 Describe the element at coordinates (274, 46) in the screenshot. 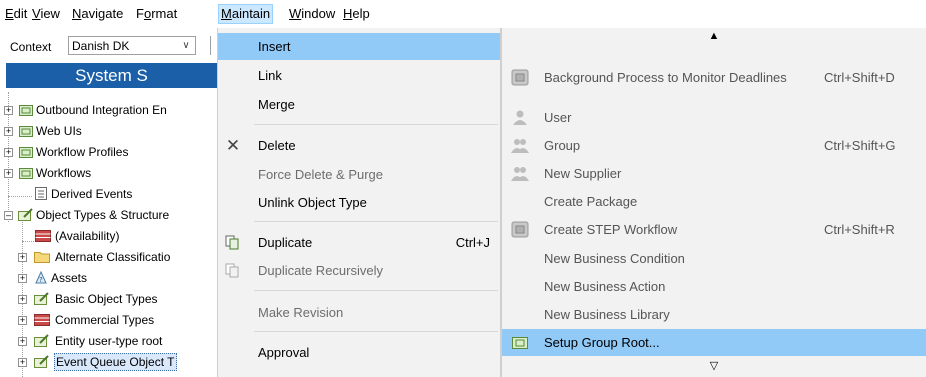

I see `menu-item-label: Insert` at that location.